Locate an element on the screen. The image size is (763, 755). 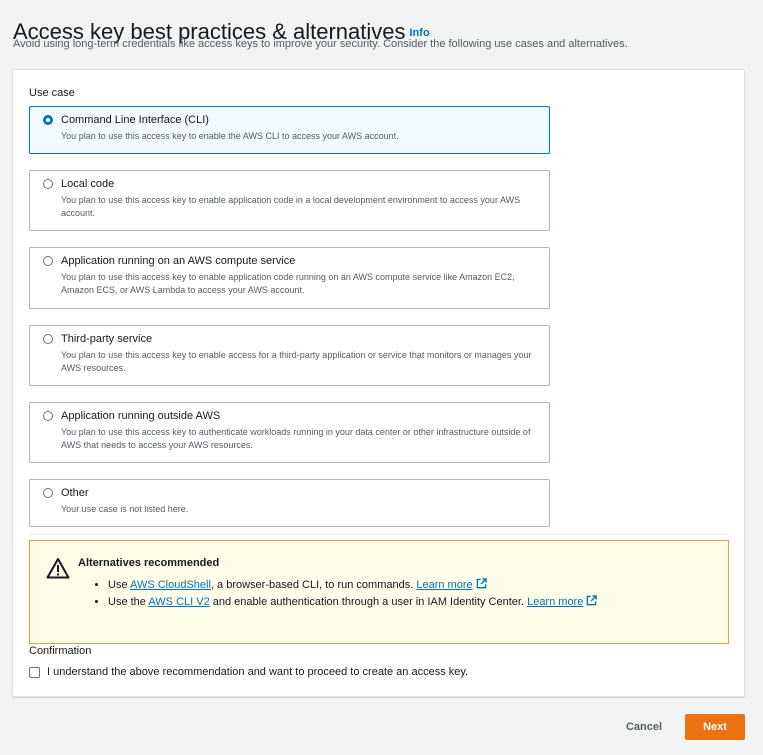
alert-title: Alternatives recommended is located at coordinates (149, 563).